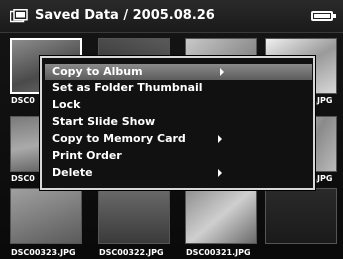  I want to click on battery-full-icon, so click(323, 16).